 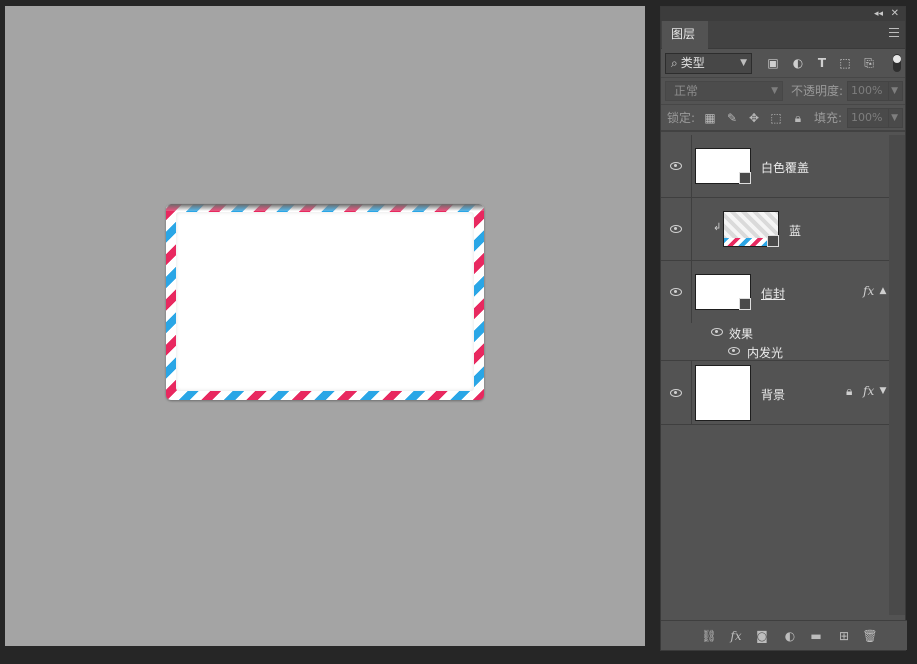 I want to click on blend-mode-value: 正常, so click(x=686, y=91).